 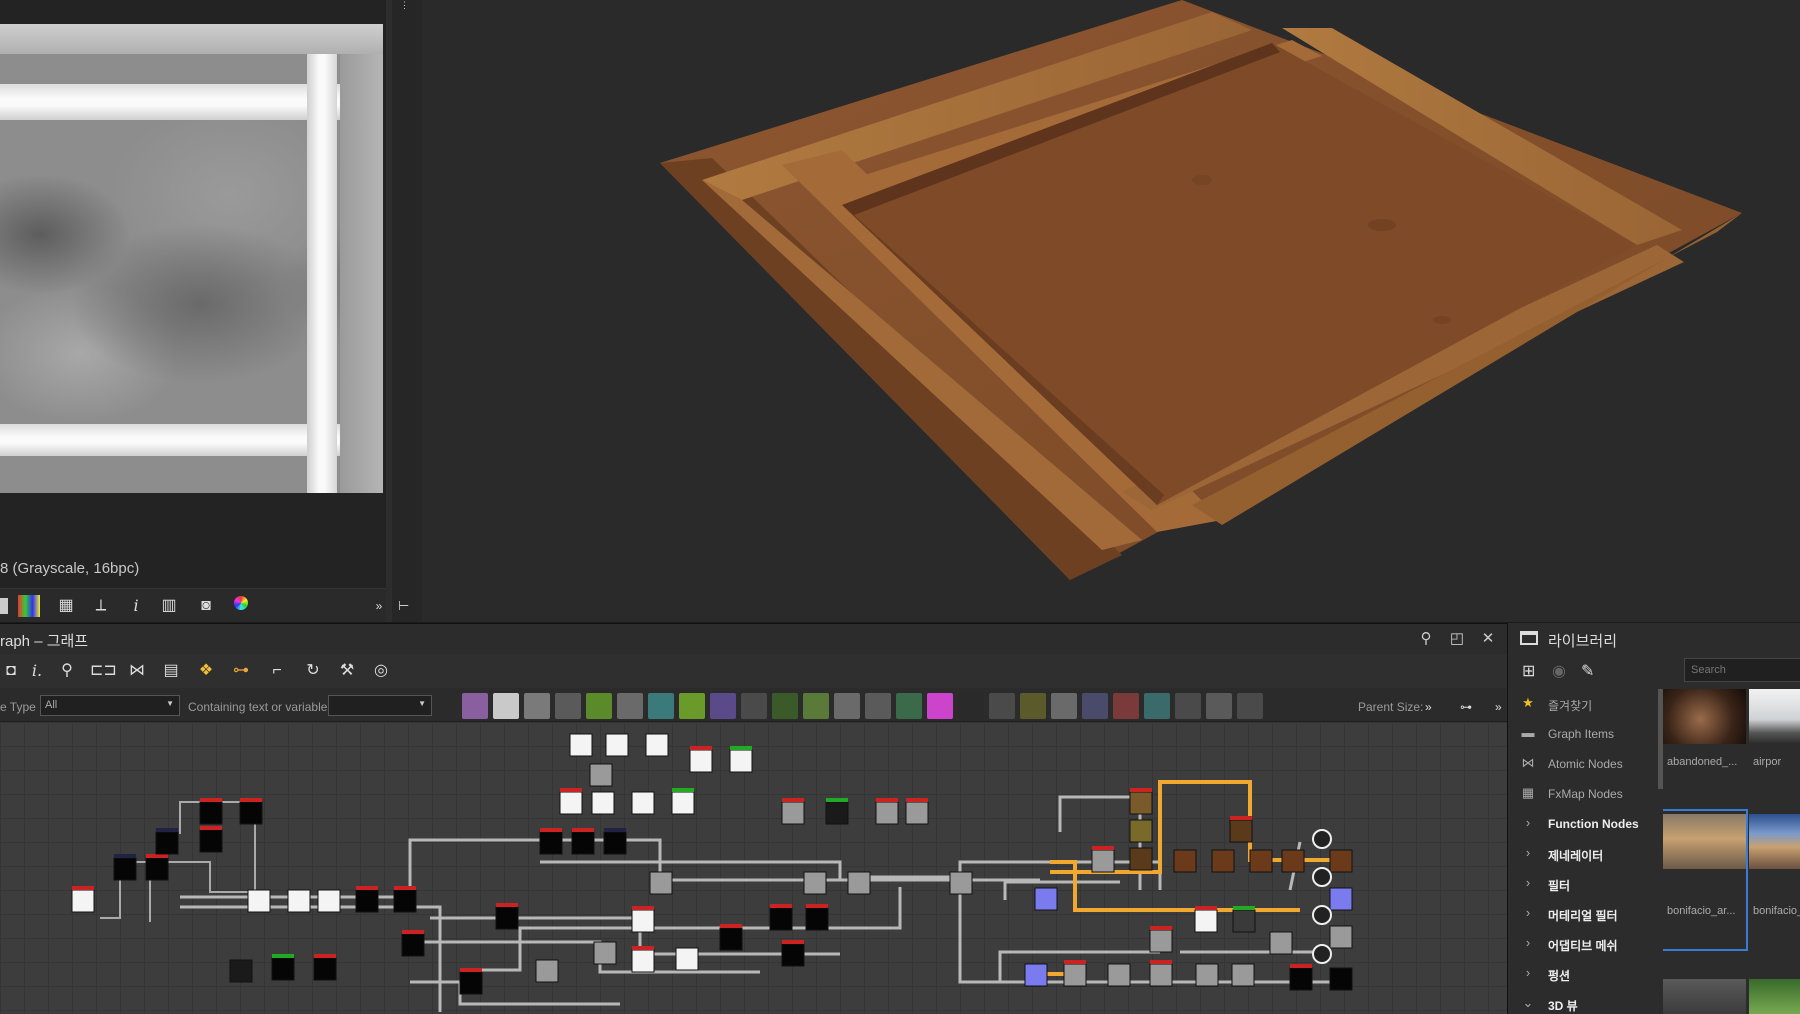 I want to click on filter-type-select: All ▼, so click(x=110, y=705).